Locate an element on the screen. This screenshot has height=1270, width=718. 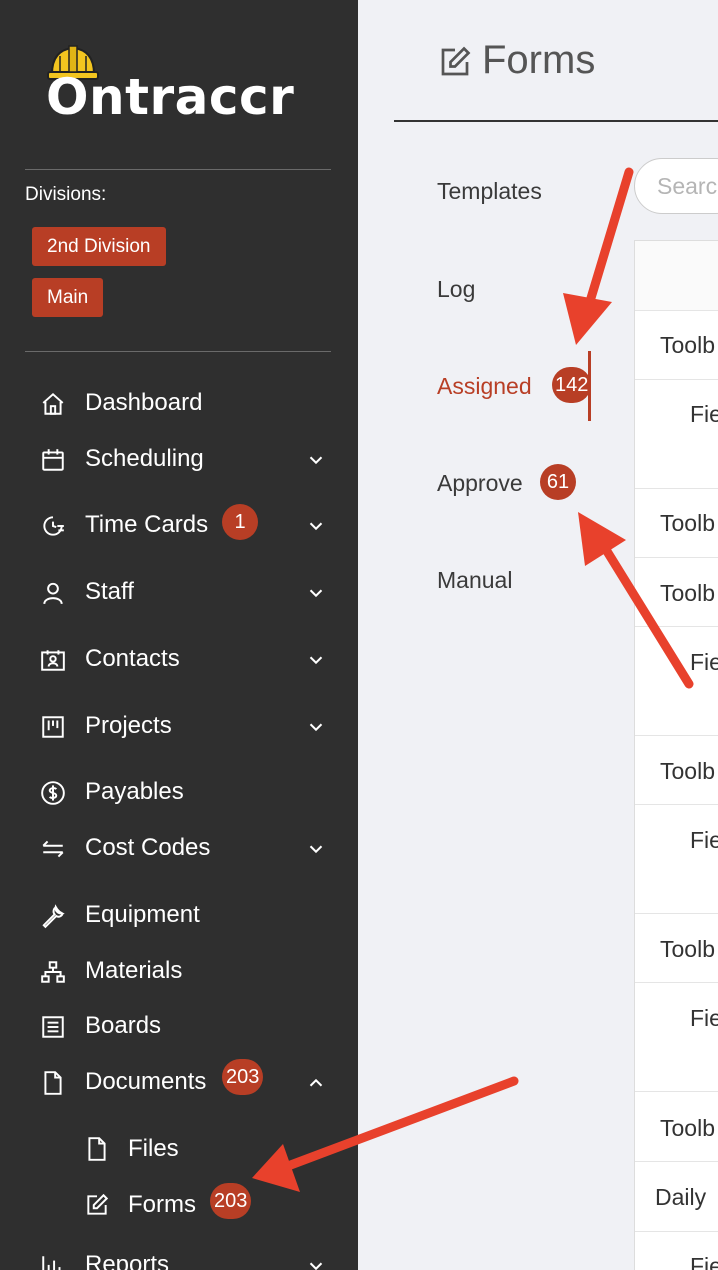
tab-templates: Templates is located at coordinates (489, 191).